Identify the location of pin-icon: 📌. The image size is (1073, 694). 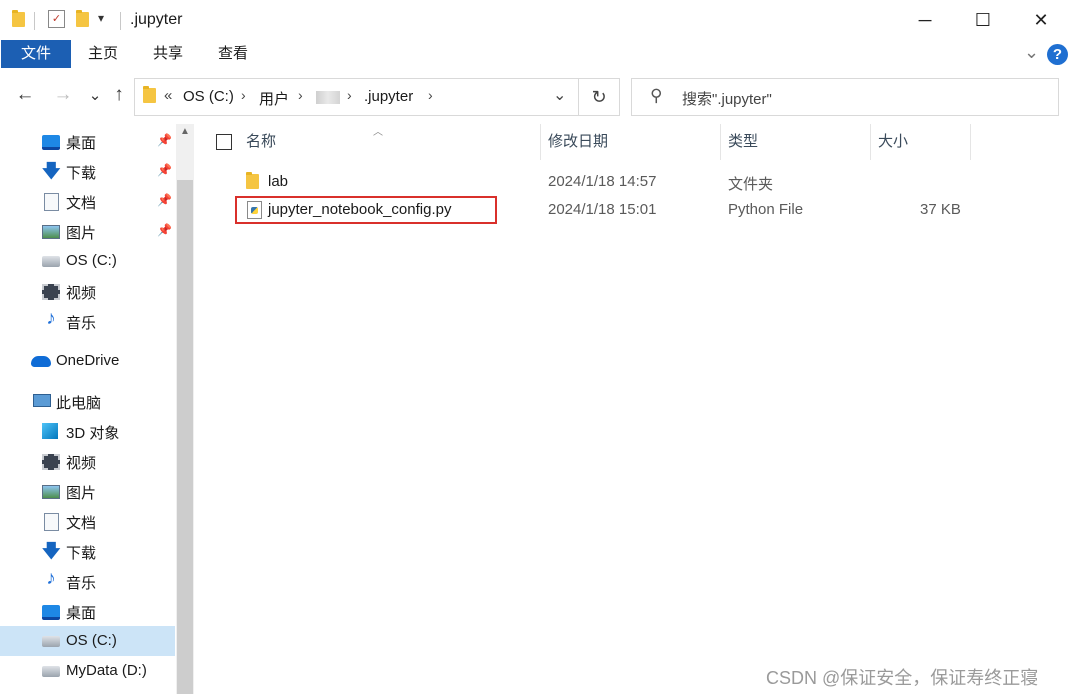
(164, 230).